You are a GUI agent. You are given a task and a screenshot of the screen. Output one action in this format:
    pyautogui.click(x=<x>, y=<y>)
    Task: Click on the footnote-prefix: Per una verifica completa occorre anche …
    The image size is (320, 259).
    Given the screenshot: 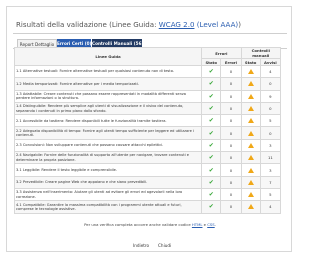 What is the action you would take?
    pyautogui.click(x=138, y=224)
    